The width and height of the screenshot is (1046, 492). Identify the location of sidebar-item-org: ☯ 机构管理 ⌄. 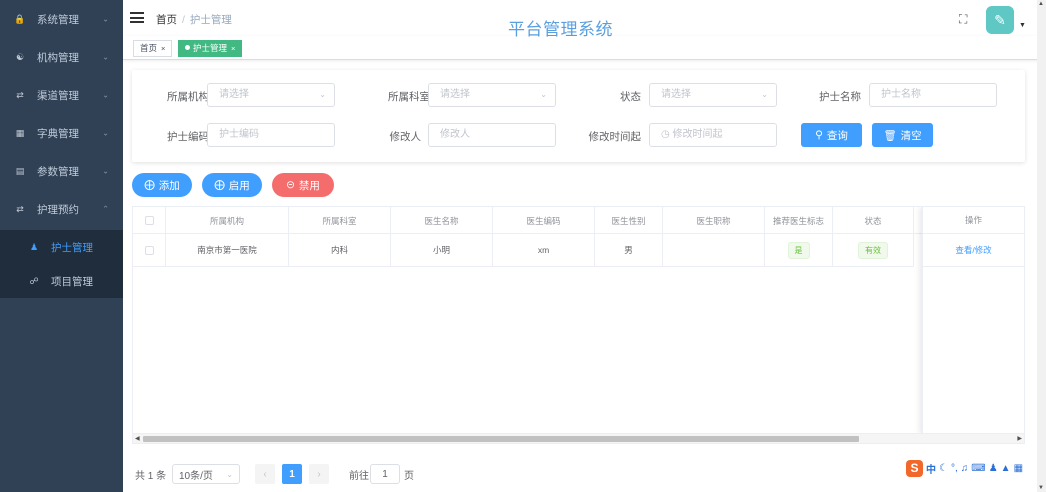
(61, 57).